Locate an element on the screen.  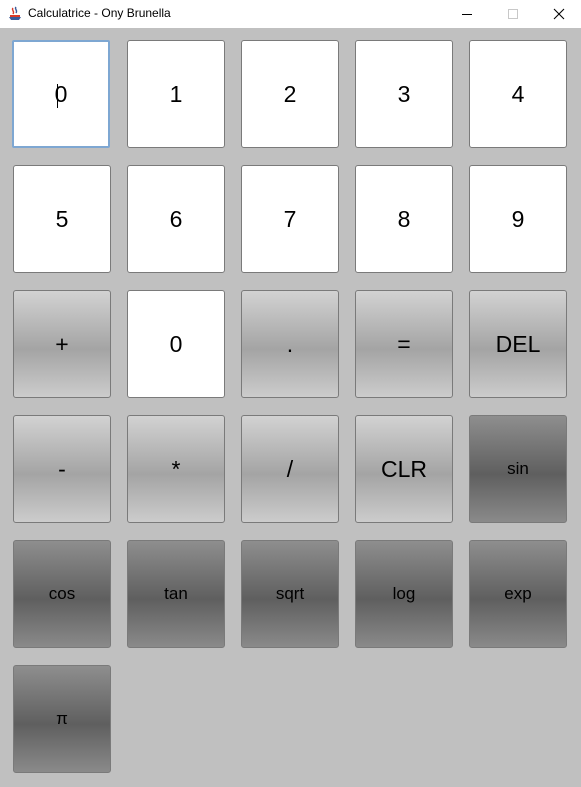
key-plus: + is located at coordinates (62, 344).